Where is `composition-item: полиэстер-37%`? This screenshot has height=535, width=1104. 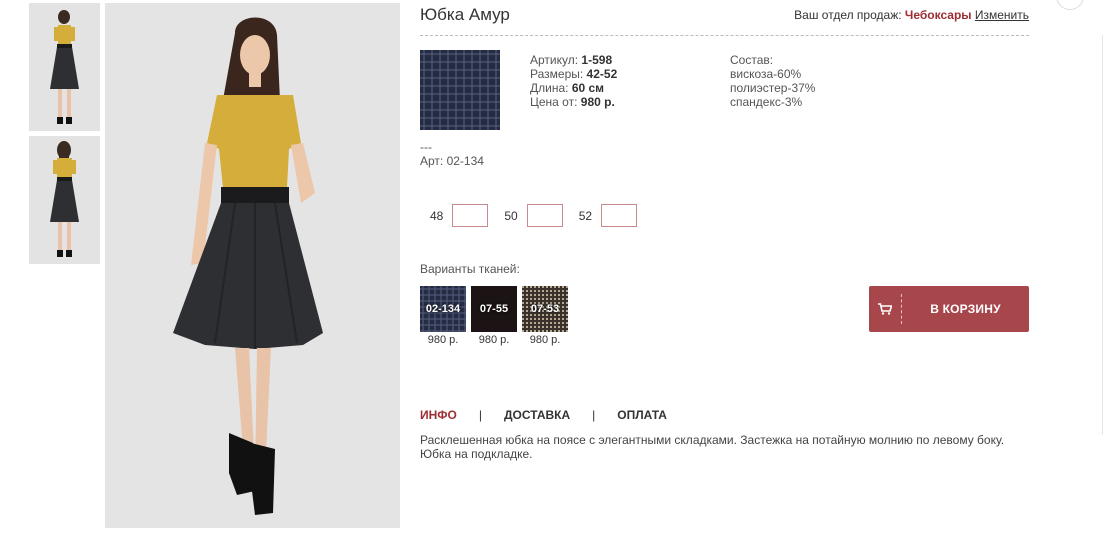
composition-item: полиэстер-37% is located at coordinates (773, 88).